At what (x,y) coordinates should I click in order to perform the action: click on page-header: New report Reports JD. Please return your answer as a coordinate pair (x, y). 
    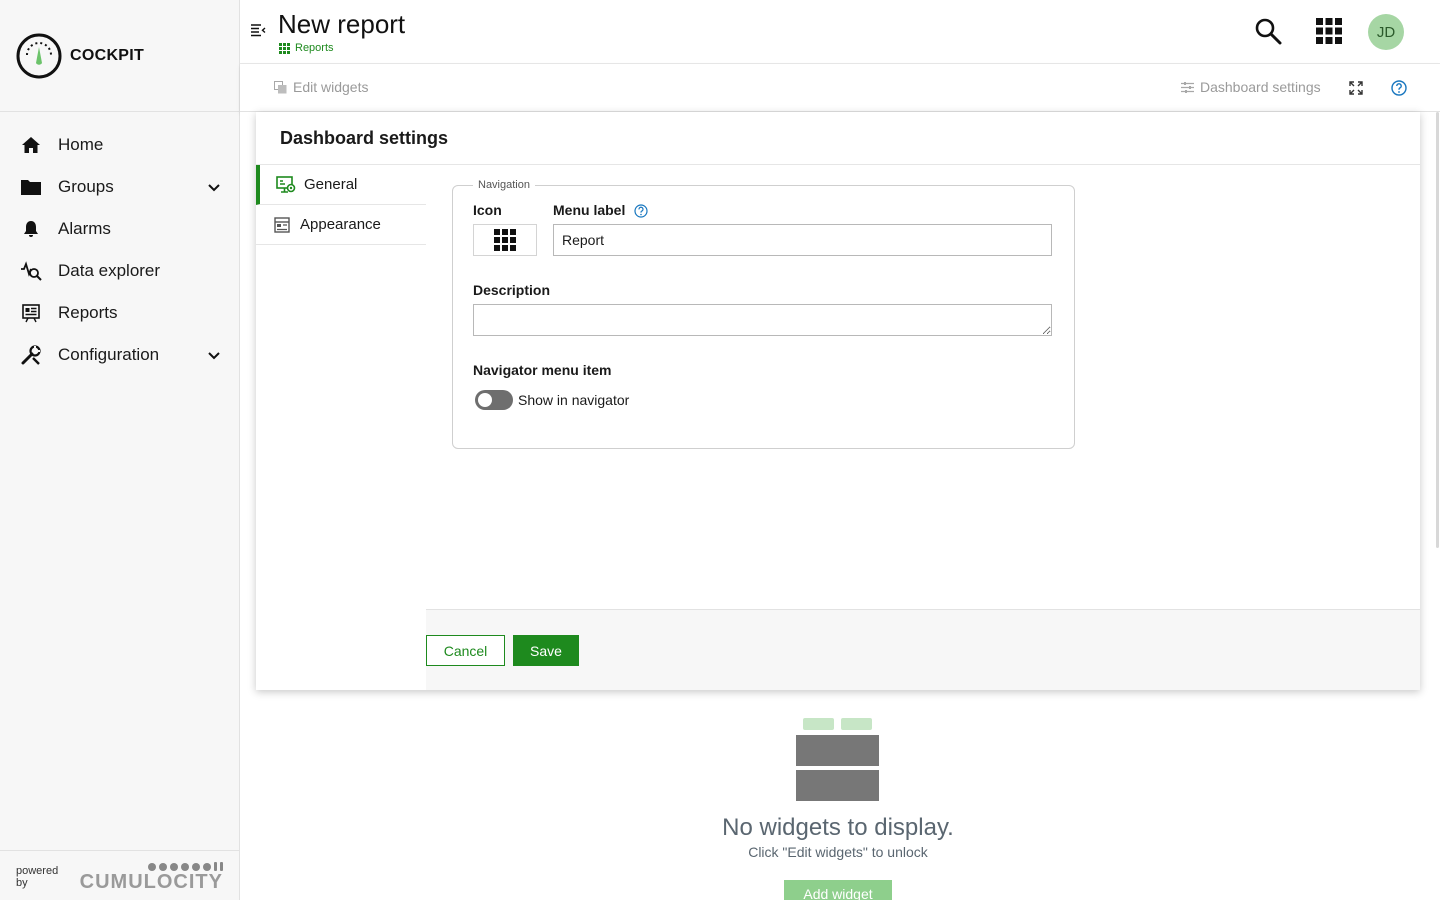
    Looking at the image, I should click on (840, 32).